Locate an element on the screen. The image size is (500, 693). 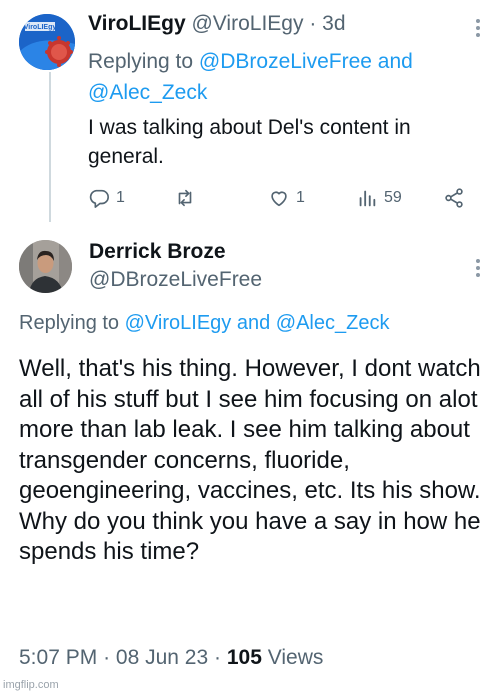
avatar-image is located at coordinates (45, 266).